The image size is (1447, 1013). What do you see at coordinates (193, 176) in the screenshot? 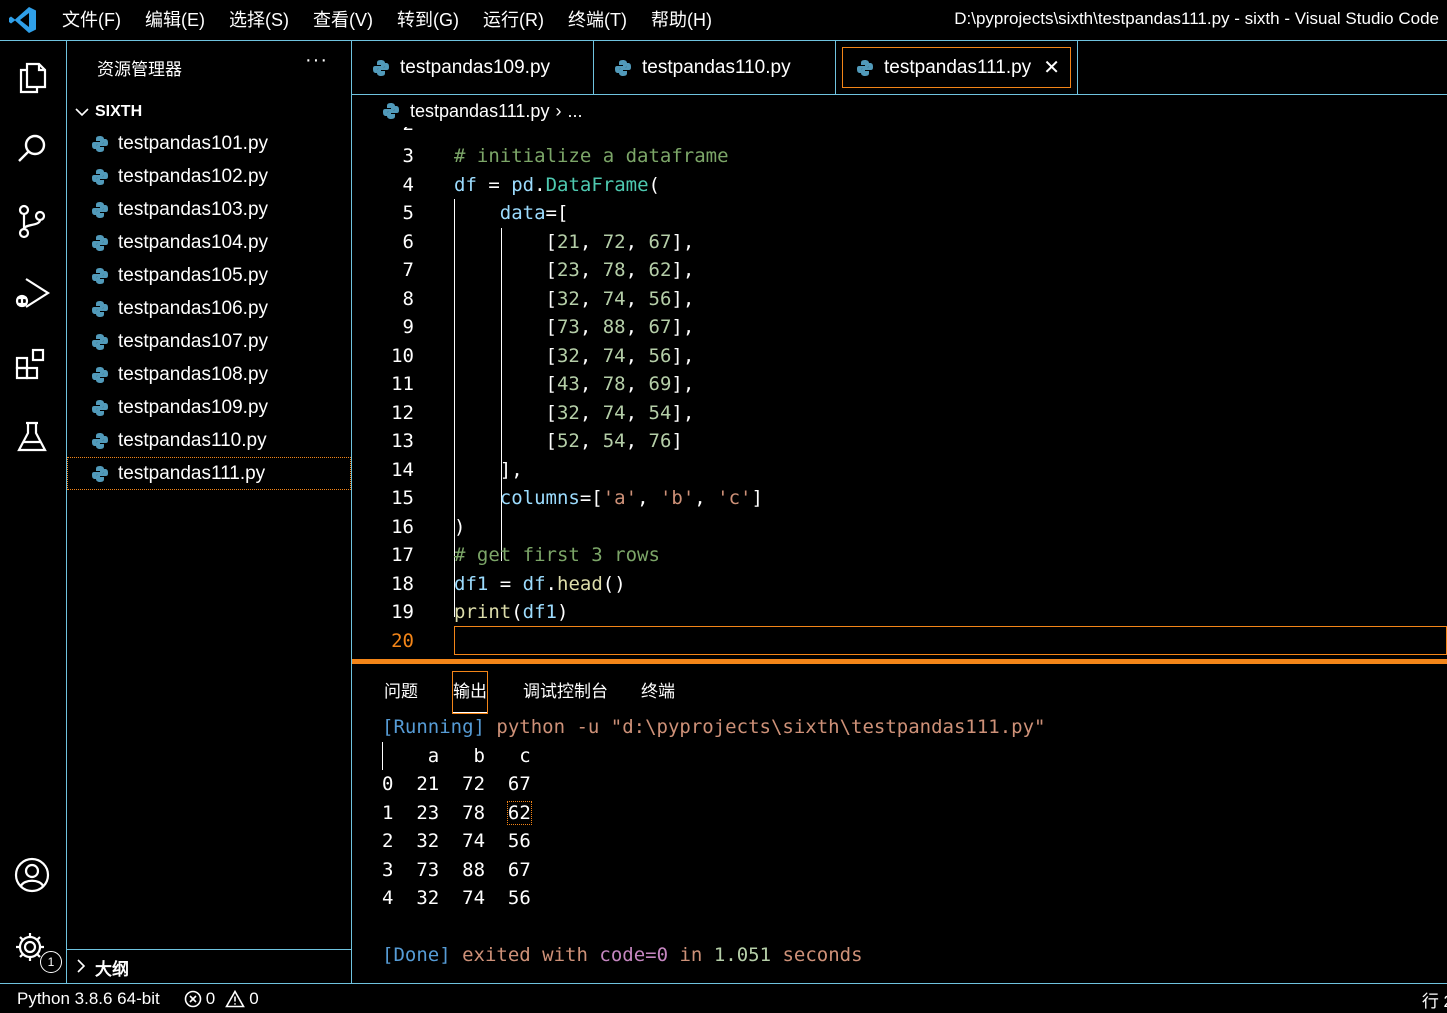
I see `file-name: testpandas102.py` at bounding box center [193, 176].